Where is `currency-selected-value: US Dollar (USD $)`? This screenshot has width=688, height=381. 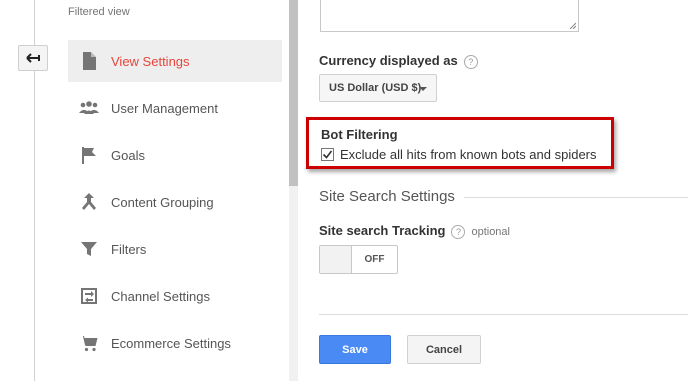
currency-selected-value: US Dollar (USD $) is located at coordinates (375, 88).